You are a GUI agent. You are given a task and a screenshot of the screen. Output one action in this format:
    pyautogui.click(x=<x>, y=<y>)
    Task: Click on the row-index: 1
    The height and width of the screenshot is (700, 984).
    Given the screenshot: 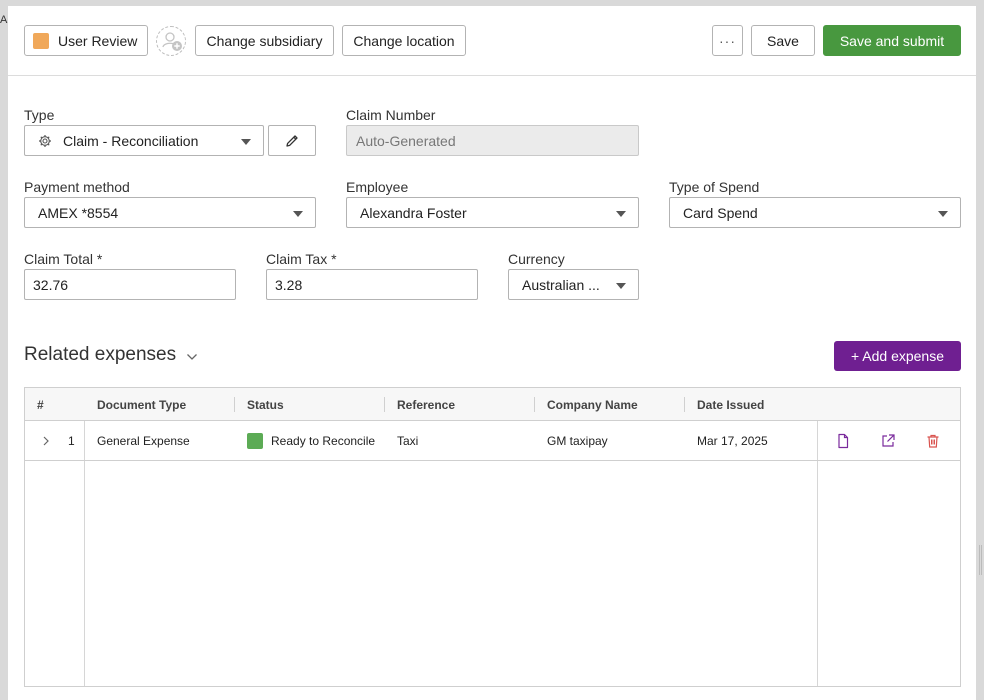 What is the action you would take?
    pyautogui.click(x=71, y=441)
    